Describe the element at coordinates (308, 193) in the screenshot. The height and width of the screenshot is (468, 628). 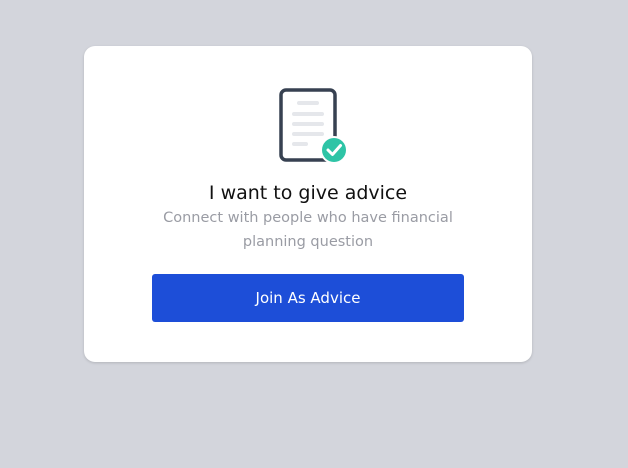
I see `card-title: I want to give advice` at that location.